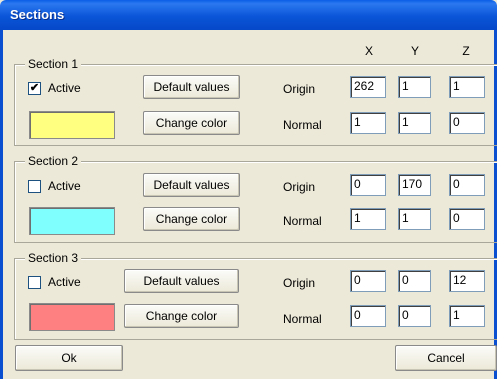  Describe the element at coordinates (368, 123) in the screenshot. I see `section-1-normal-x: 1` at that location.